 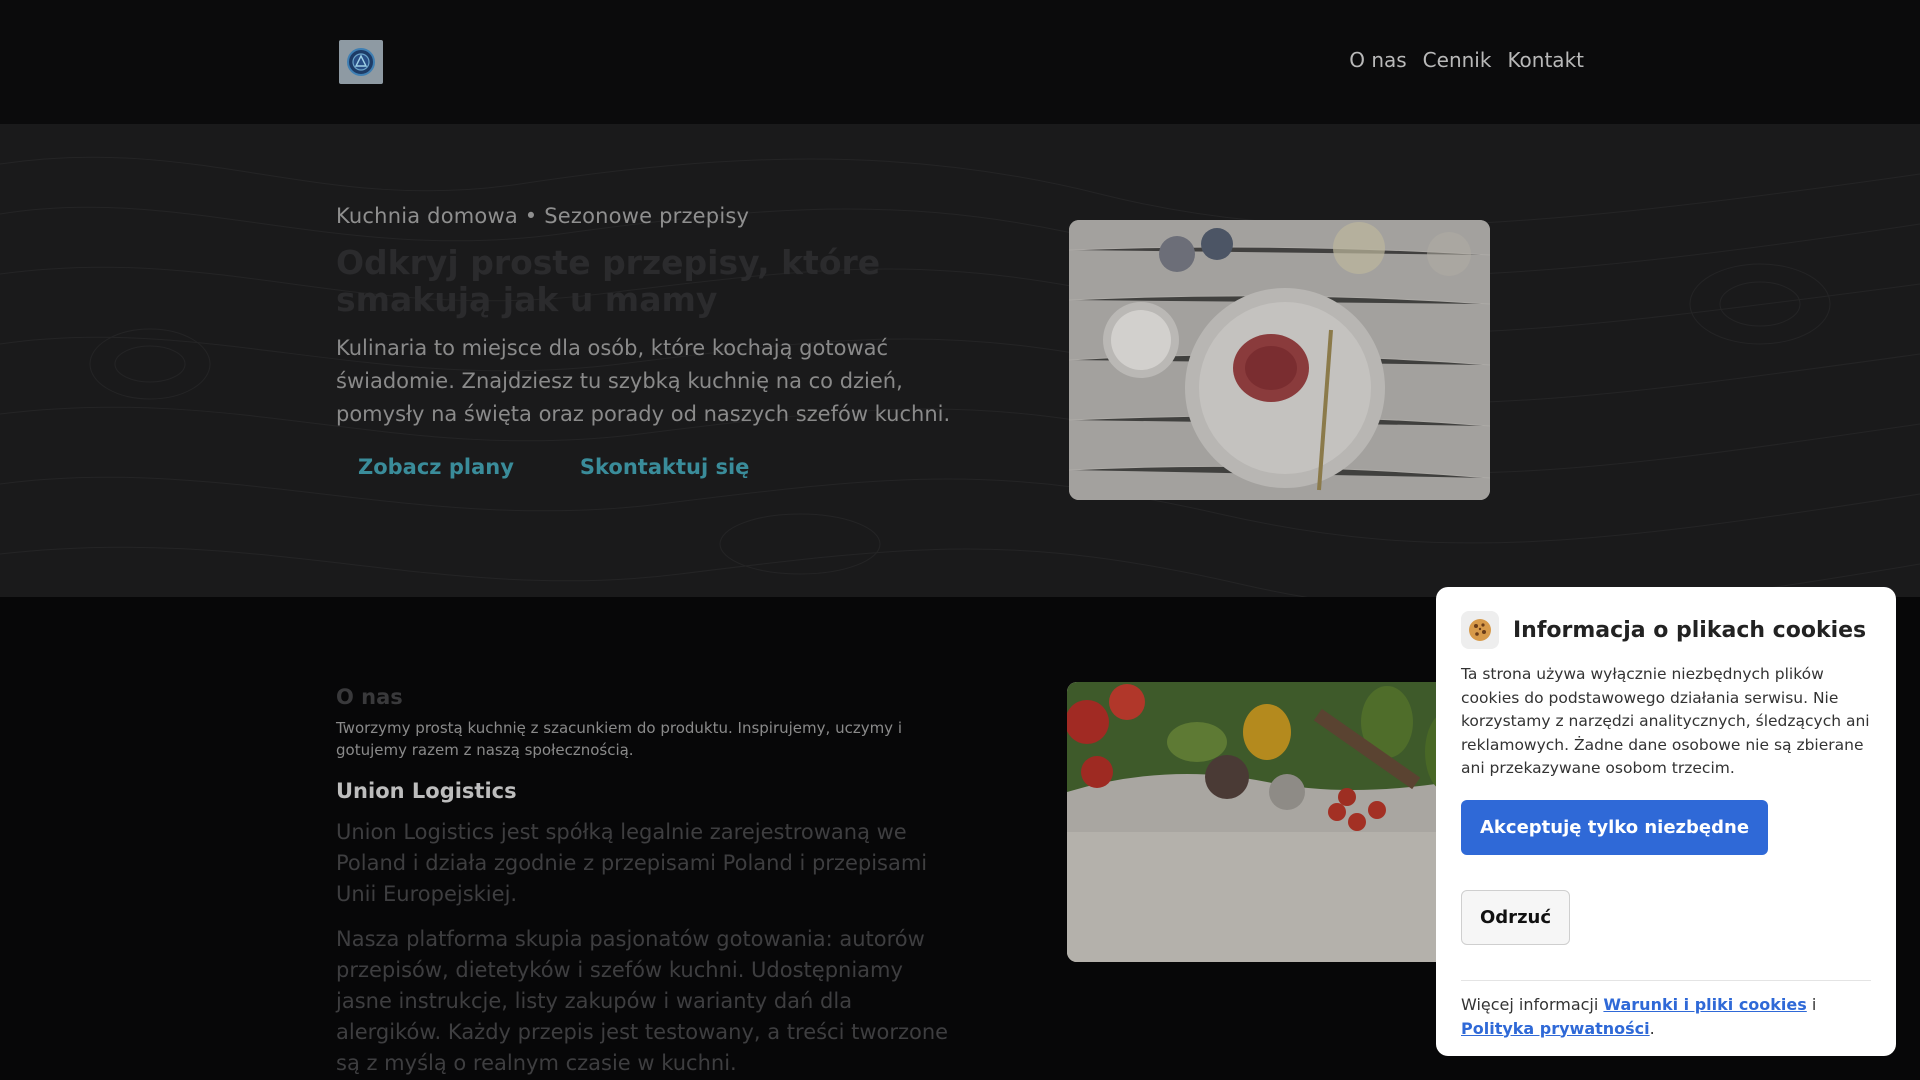 What do you see at coordinates (1555, 1028) in the screenshot?
I see `privacy-policy-link: Polityka prywatności` at bounding box center [1555, 1028].